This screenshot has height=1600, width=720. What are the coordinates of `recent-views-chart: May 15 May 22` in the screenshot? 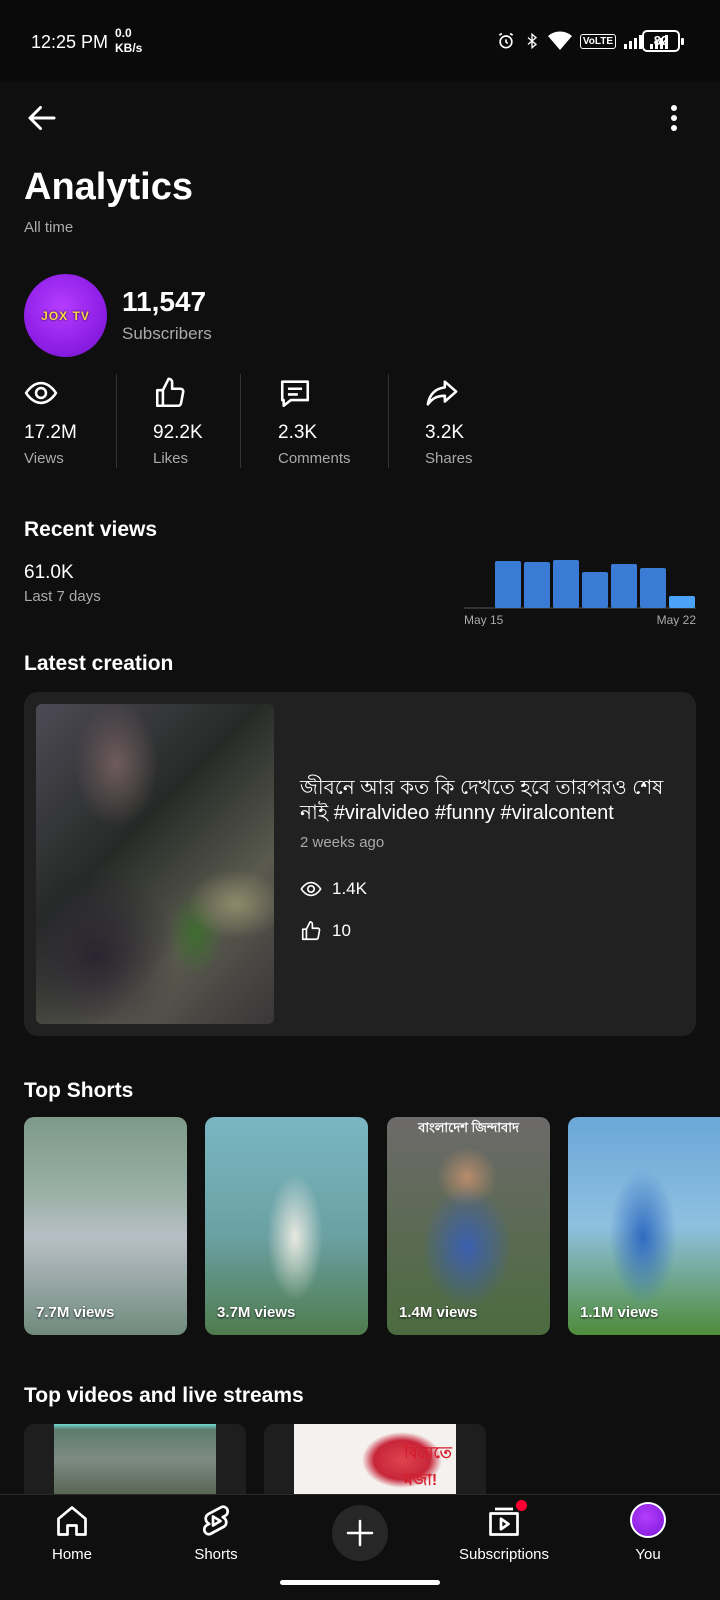 It's located at (580, 583).